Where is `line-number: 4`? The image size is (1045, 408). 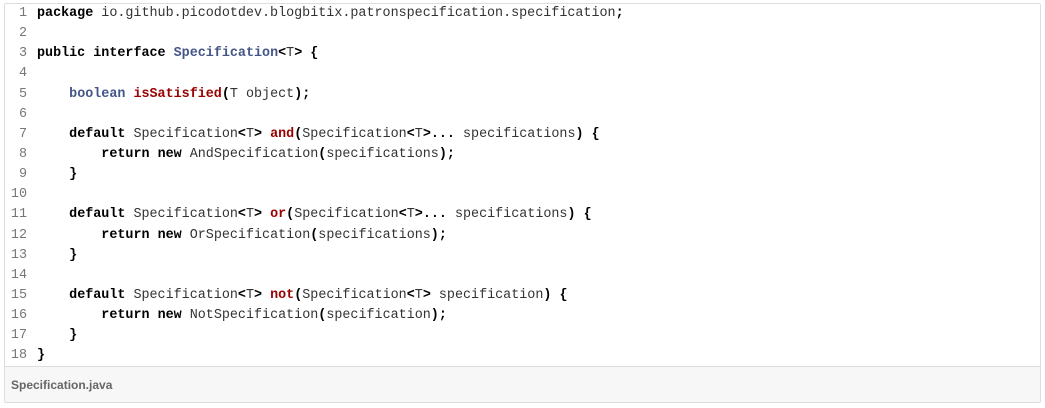
line-number: 4 is located at coordinates (22, 74).